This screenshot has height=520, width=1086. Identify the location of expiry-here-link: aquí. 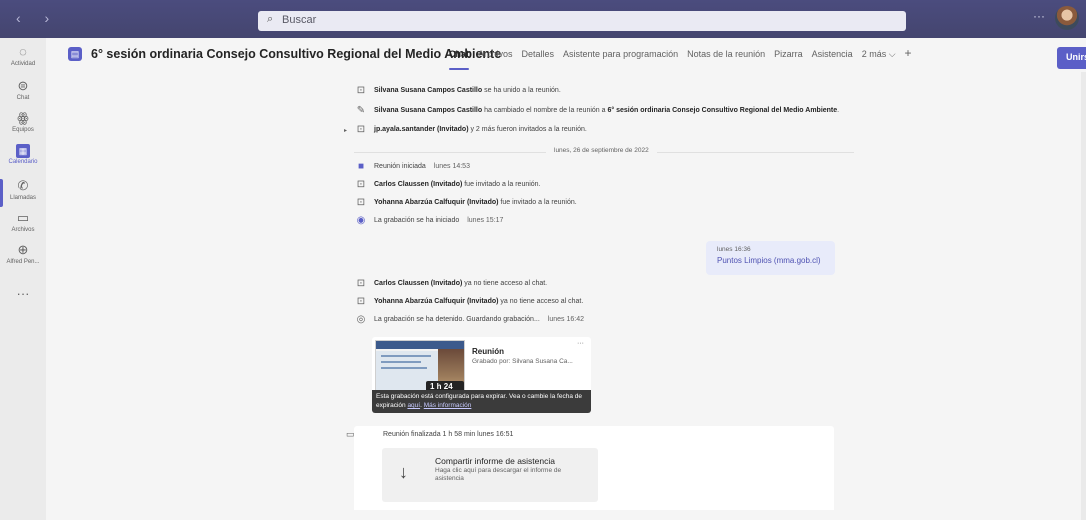
(413, 405).